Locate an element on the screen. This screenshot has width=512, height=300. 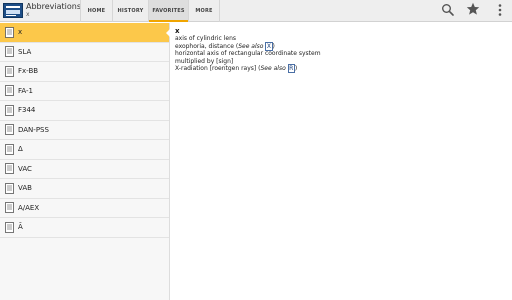
list-item-label: F344 is located at coordinates (27, 110).